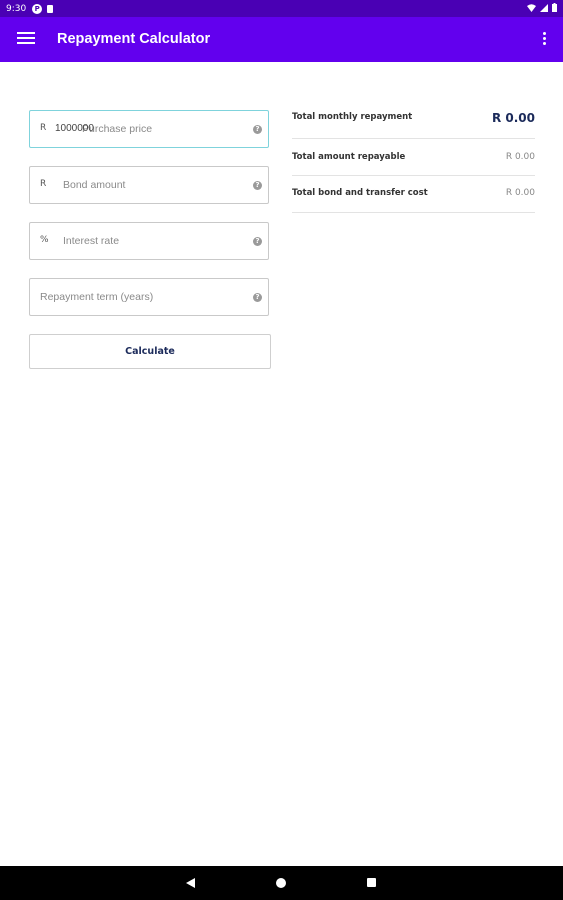 The height and width of the screenshot is (900, 563). Describe the element at coordinates (134, 39) in the screenshot. I see `app-title: Repayment Calculator` at that location.